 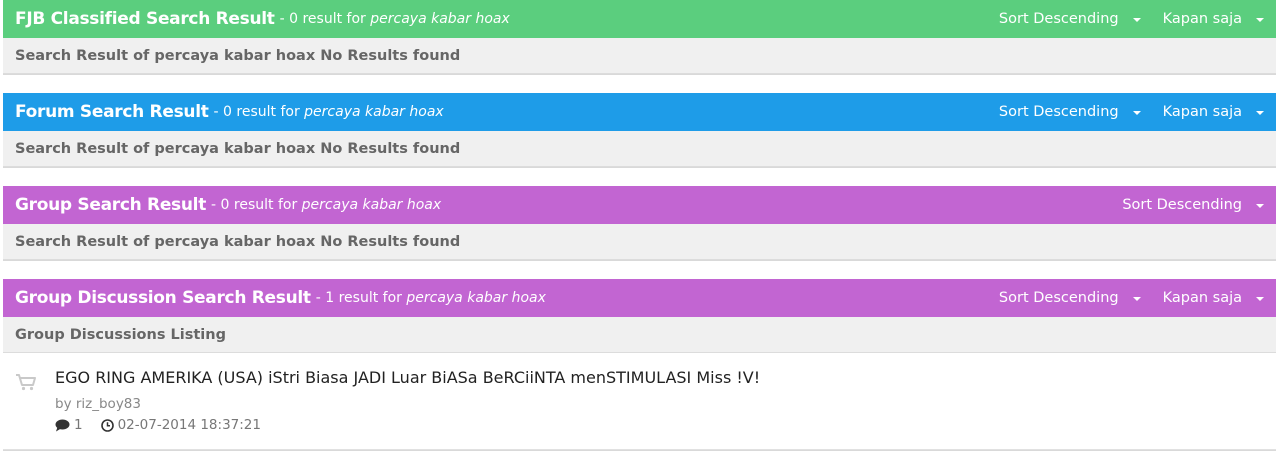 What do you see at coordinates (145, 19) in the screenshot?
I see `section-title: FJB Classified Search Result` at bounding box center [145, 19].